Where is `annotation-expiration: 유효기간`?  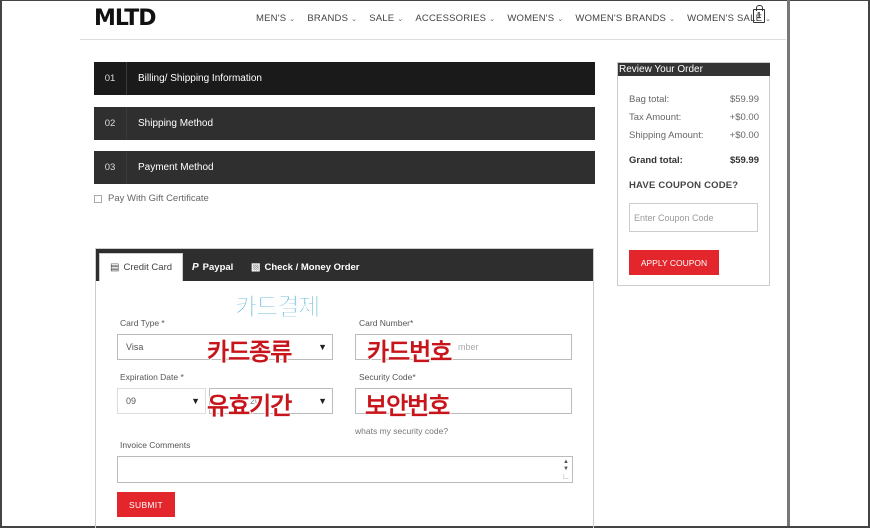
annotation-expiration: 유효기간 is located at coordinates (249, 406).